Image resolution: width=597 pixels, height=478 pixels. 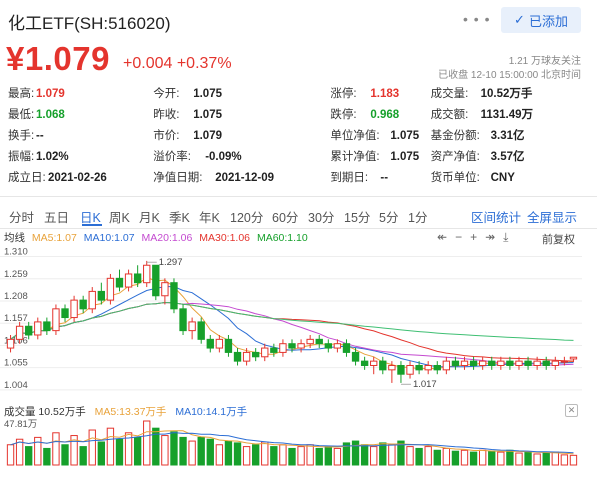 I want to click on interval-stats-link: 区间统计, so click(x=496, y=216).